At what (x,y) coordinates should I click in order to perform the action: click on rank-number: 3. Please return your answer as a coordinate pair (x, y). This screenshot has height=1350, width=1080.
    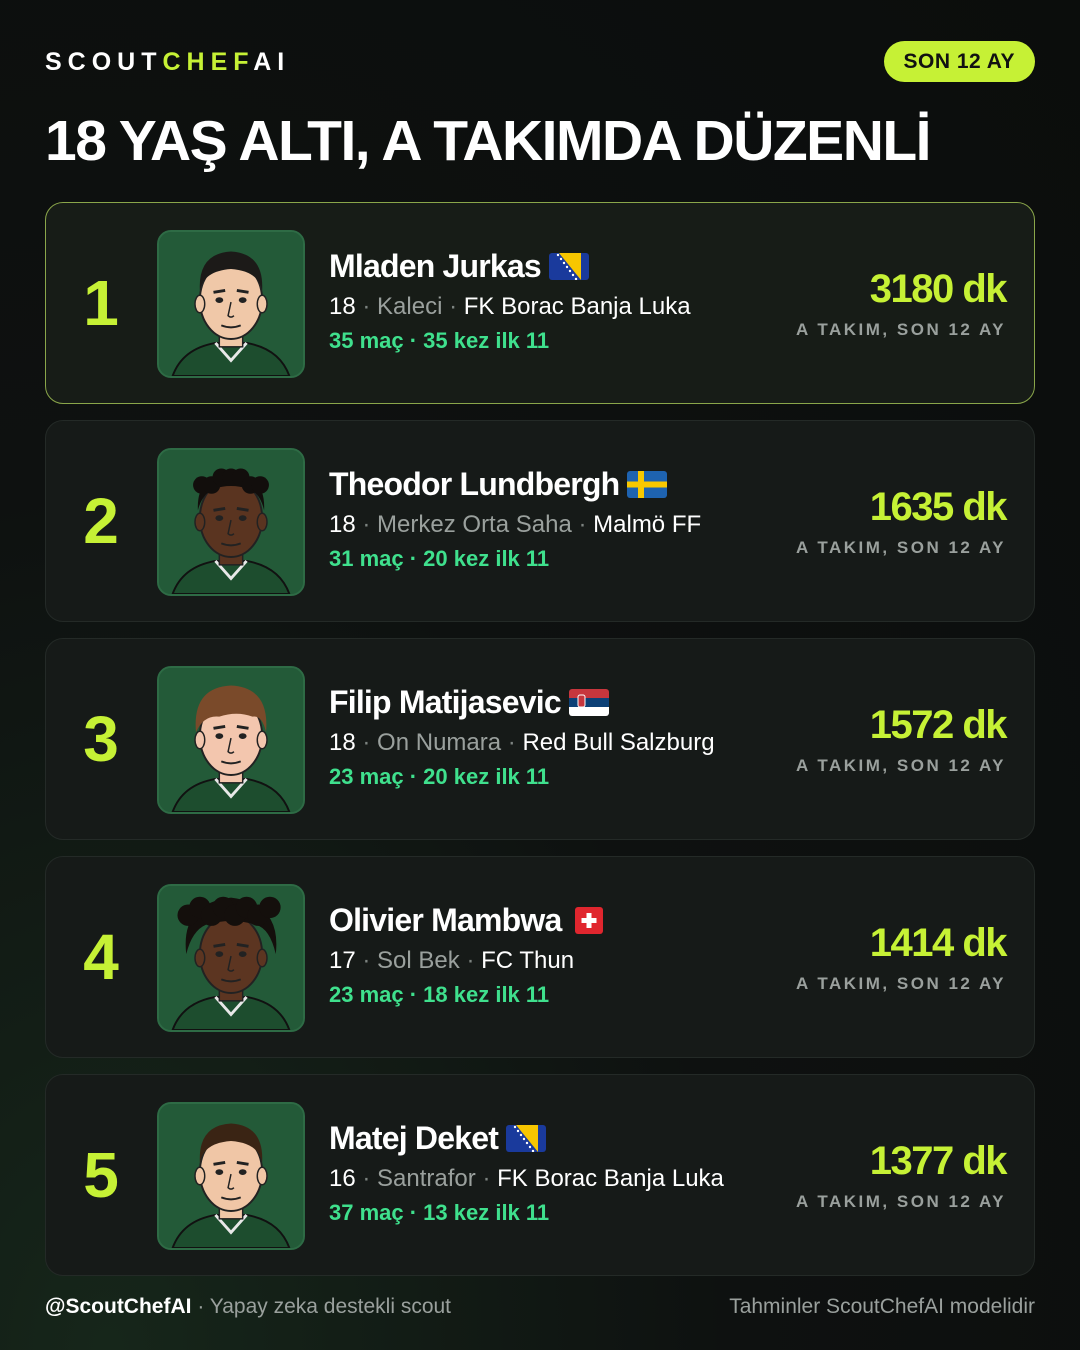
    Looking at the image, I should click on (101, 739).